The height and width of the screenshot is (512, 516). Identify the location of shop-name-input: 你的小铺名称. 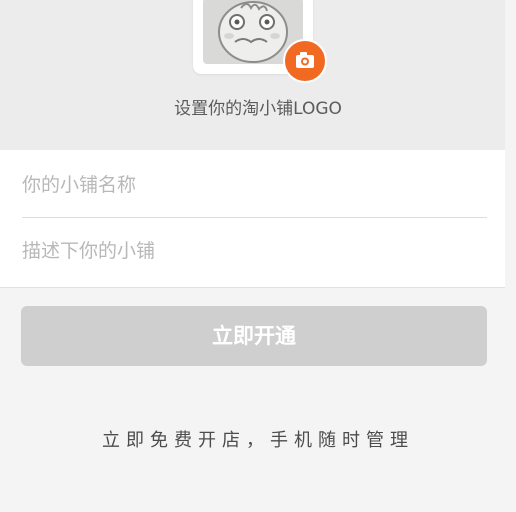
(254, 185).